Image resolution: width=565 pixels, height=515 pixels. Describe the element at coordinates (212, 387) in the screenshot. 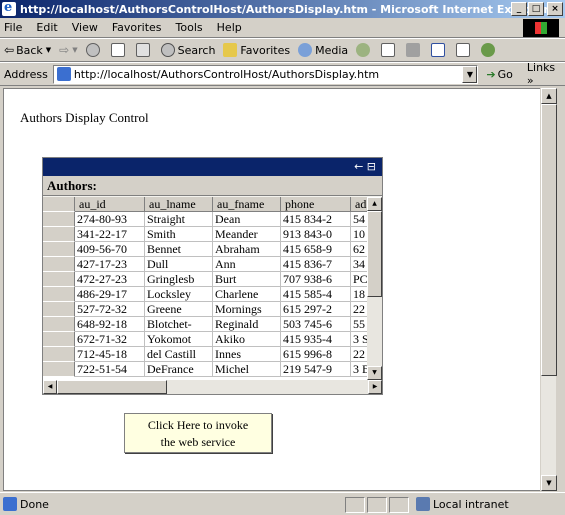

I see `grid-horizontal-scrollbar: ◀ ▶` at that location.